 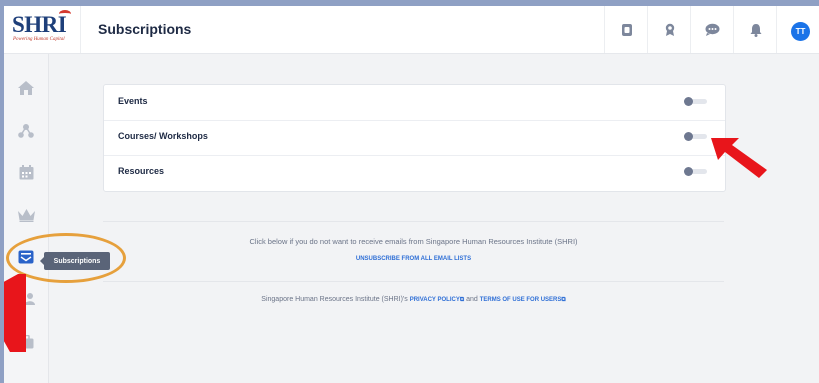 I want to click on shri-logo: SHRI Powering Human Capital, so click(x=44, y=29).